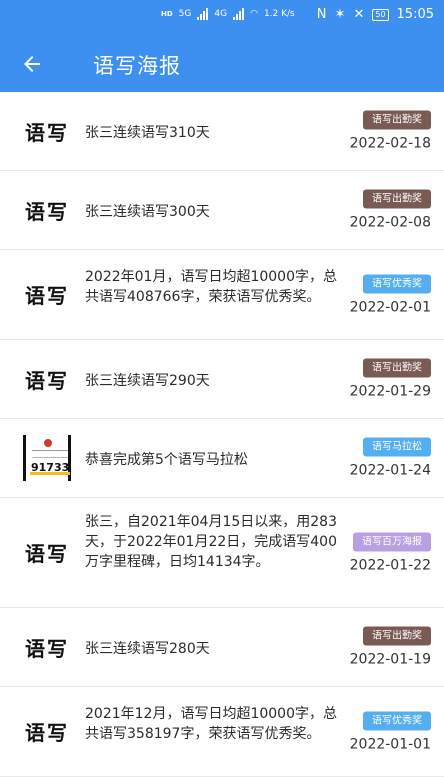 The image size is (444, 777). What do you see at coordinates (390, 294) in the screenshot?
I see `item-meta: 语写优秀奖 2022-02-01` at bounding box center [390, 294].